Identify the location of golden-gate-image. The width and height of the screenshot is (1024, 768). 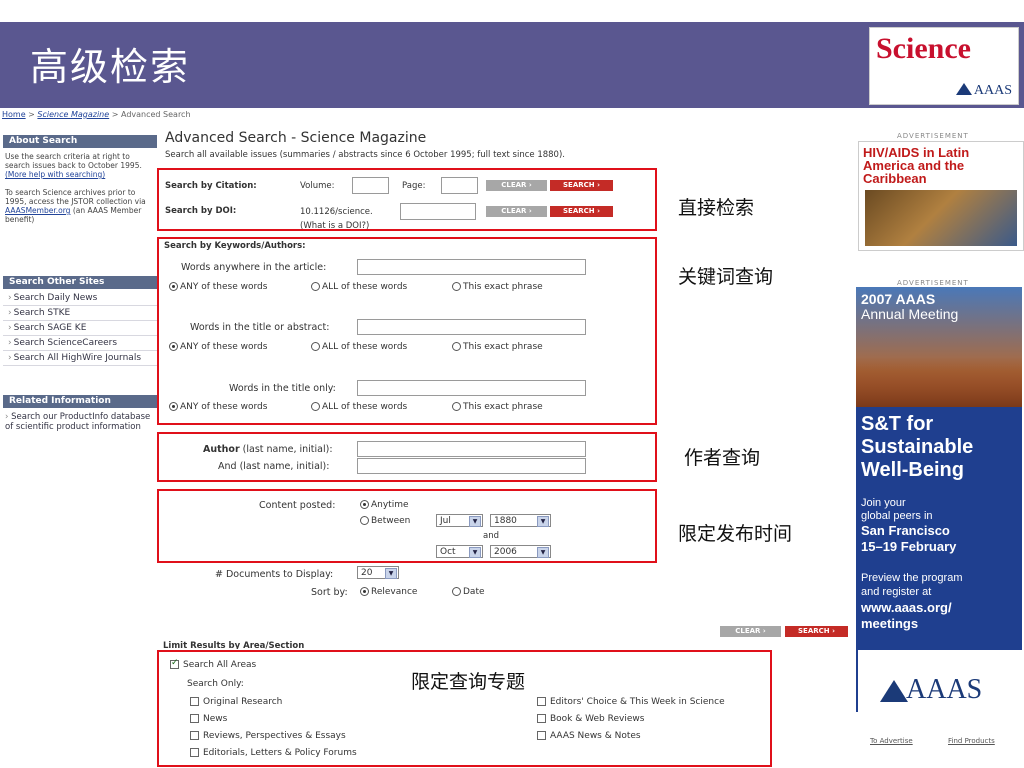
(939, 382).